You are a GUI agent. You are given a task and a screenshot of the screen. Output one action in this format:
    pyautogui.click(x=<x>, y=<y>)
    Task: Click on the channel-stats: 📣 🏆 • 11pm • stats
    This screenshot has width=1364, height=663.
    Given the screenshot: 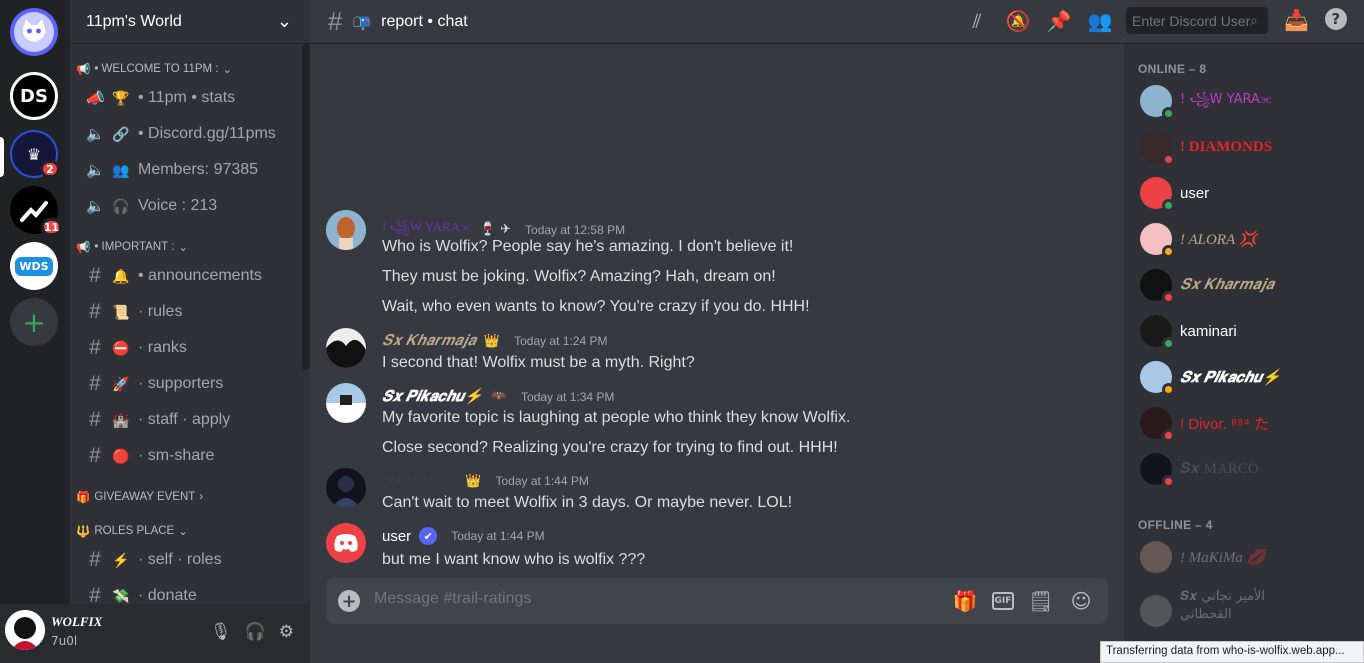 What is the action you would take?
    pyautogui.click(x=190, y=98)
    